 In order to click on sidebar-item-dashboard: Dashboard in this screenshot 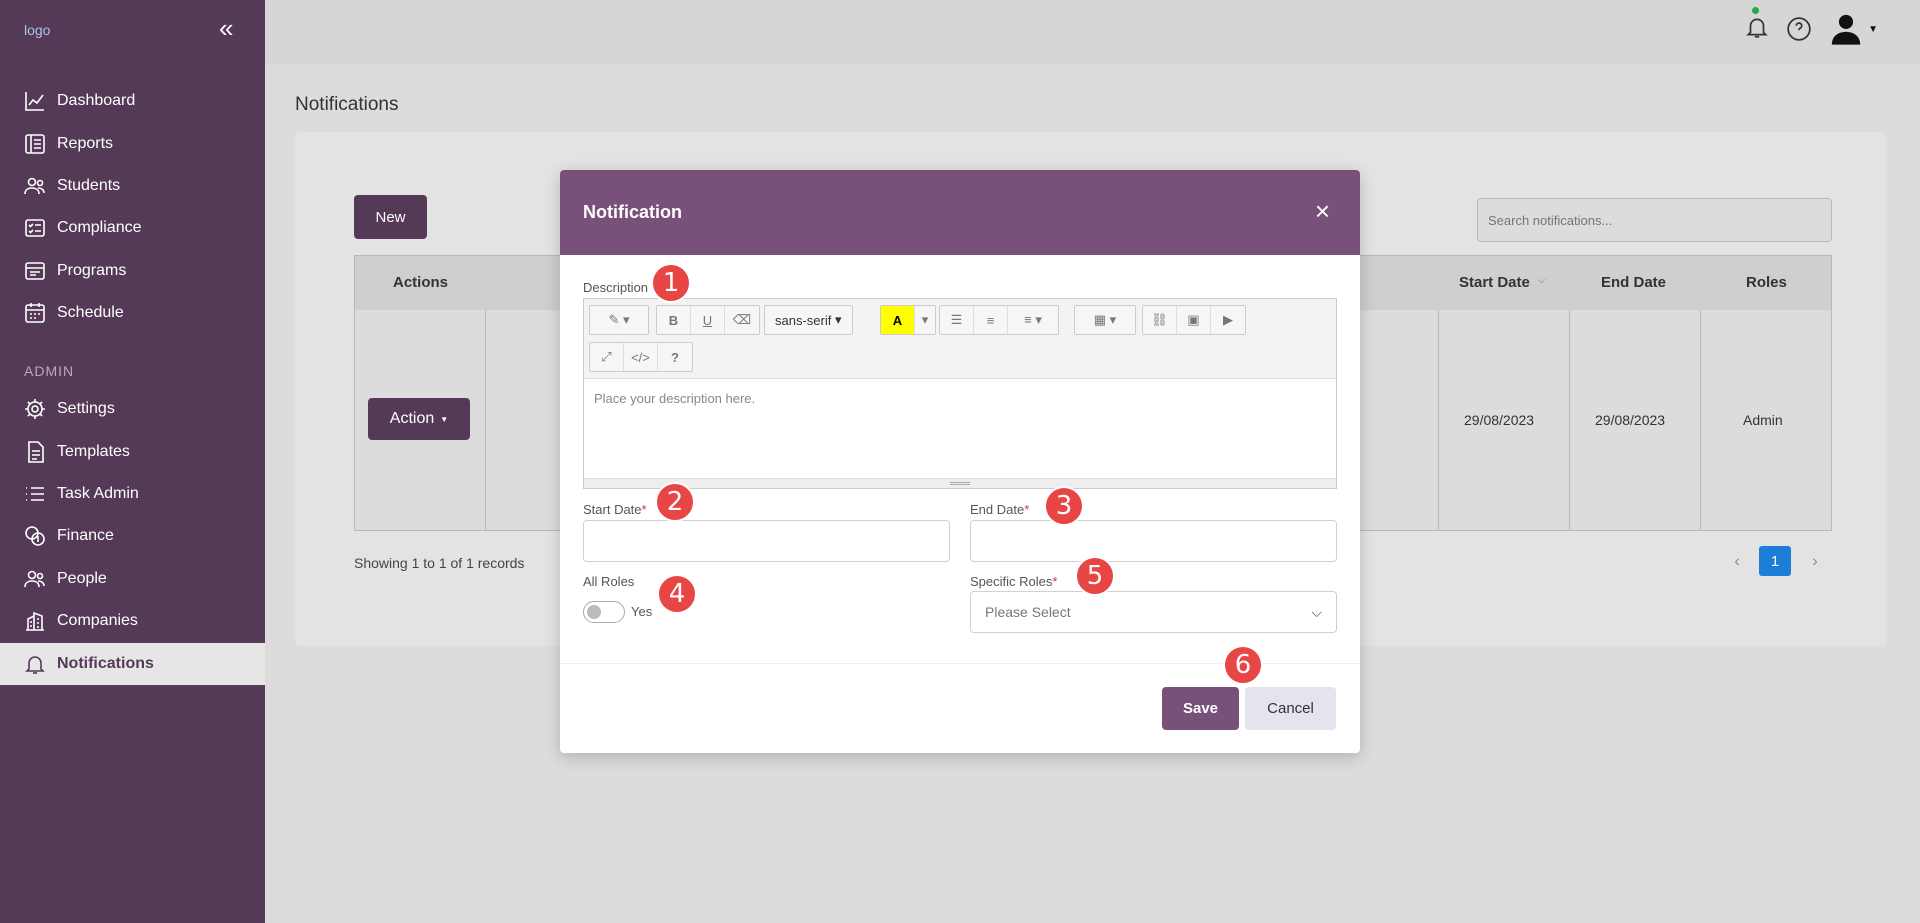, I will do `click(132, 101)`.